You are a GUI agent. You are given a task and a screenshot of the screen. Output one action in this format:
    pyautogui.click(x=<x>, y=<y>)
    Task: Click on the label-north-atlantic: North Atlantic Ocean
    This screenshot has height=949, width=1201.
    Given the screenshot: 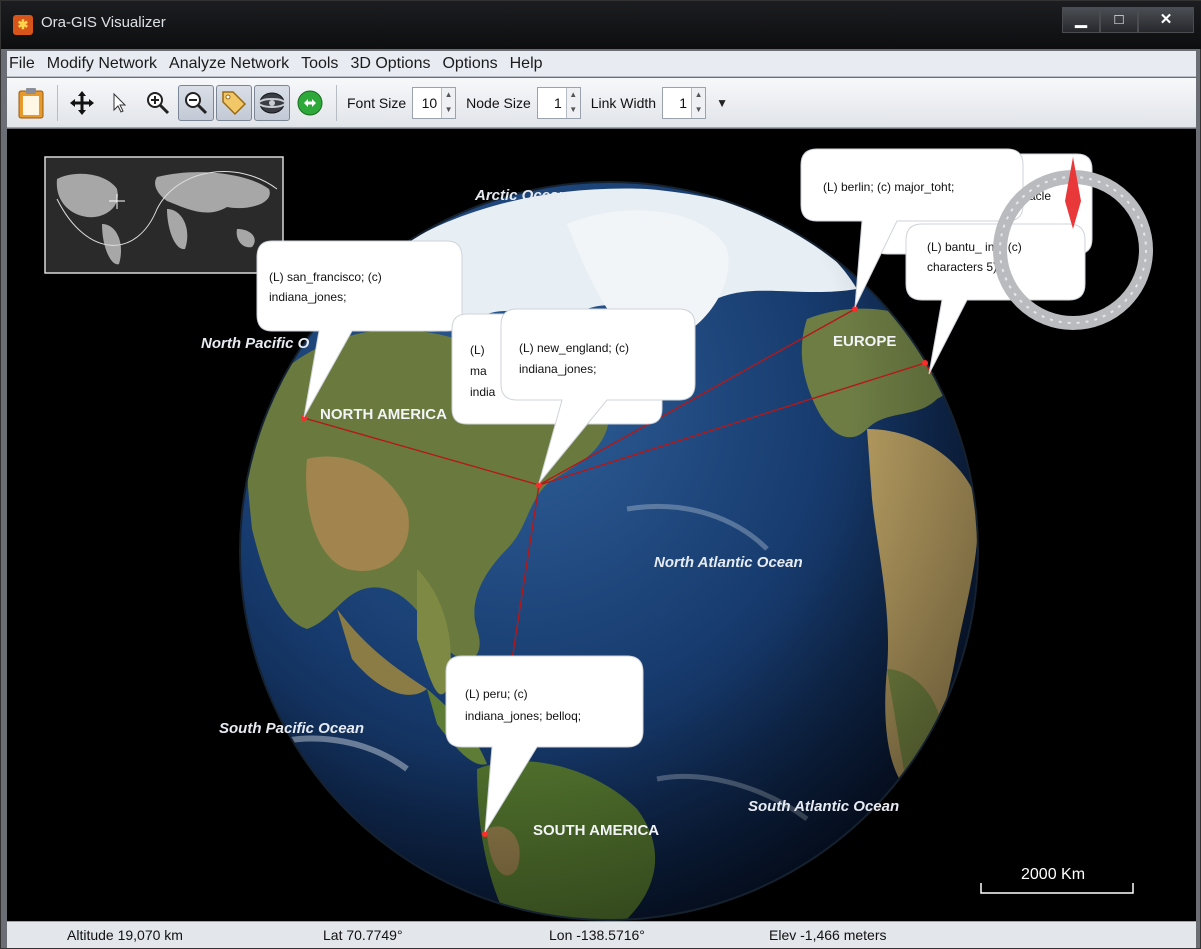 What is the action you would take?
    pyautogui.click(x=728, y=562)
    